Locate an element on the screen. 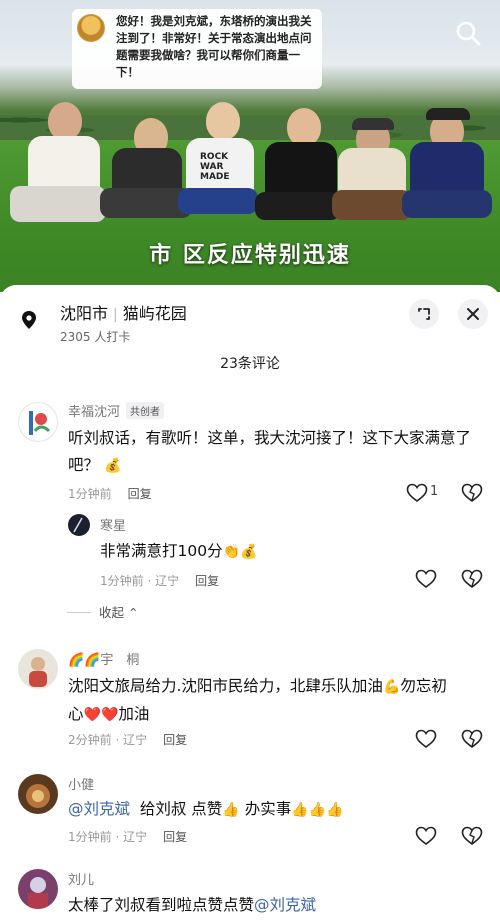  location-place: 猫屿花园 is located at coordinates (154, 313).